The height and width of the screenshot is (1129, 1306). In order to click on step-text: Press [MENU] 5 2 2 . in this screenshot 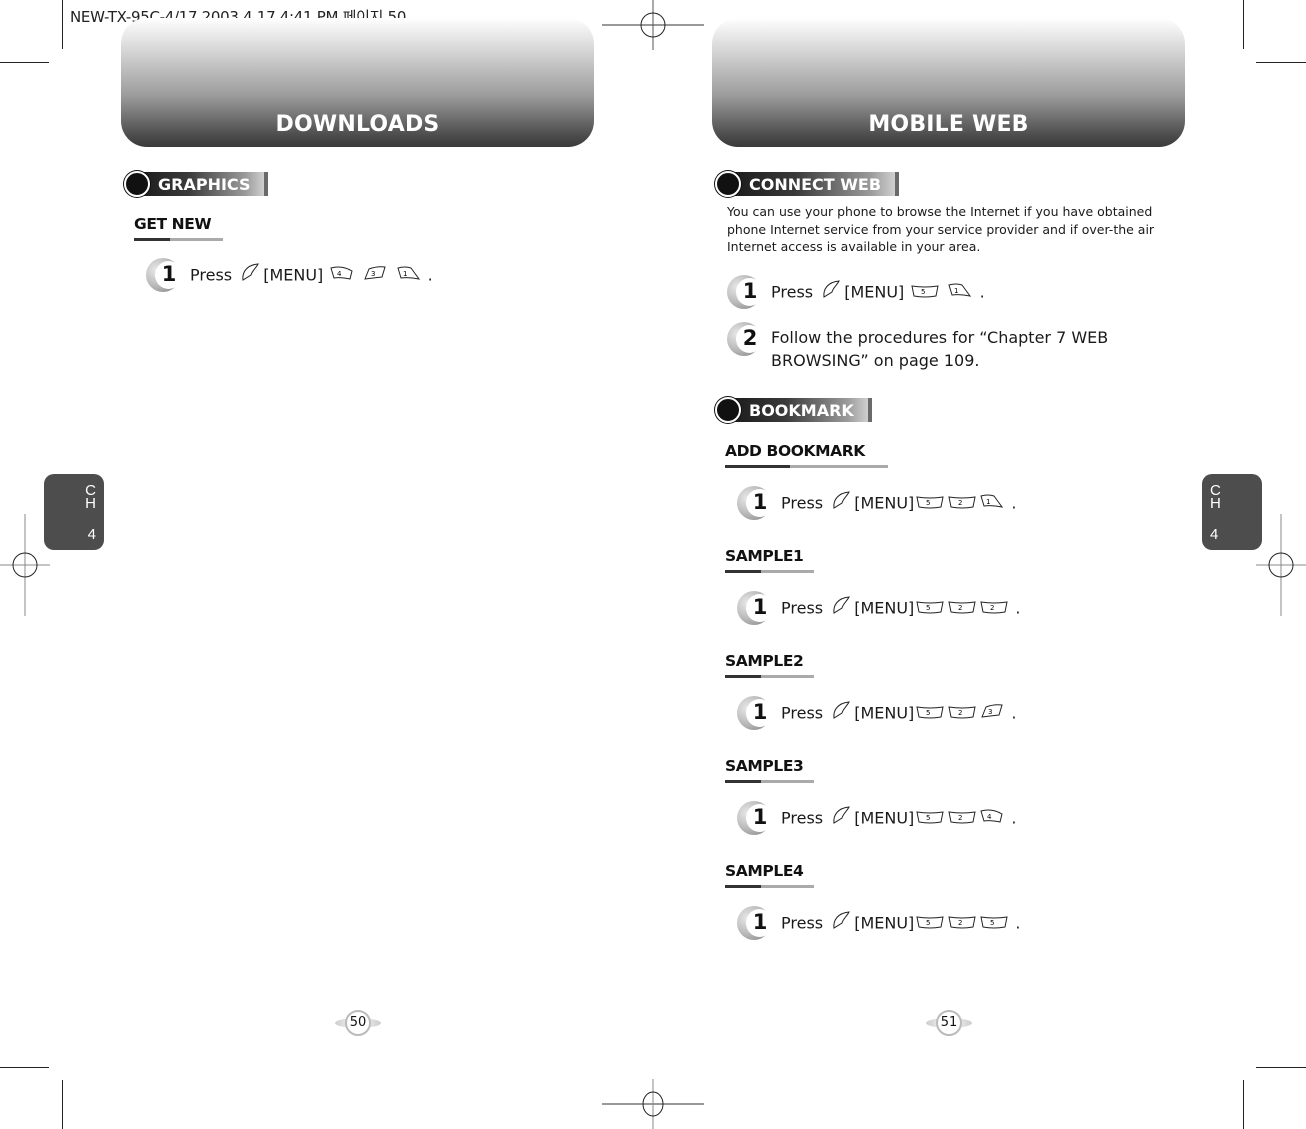, I will do `click(900, 606)`.